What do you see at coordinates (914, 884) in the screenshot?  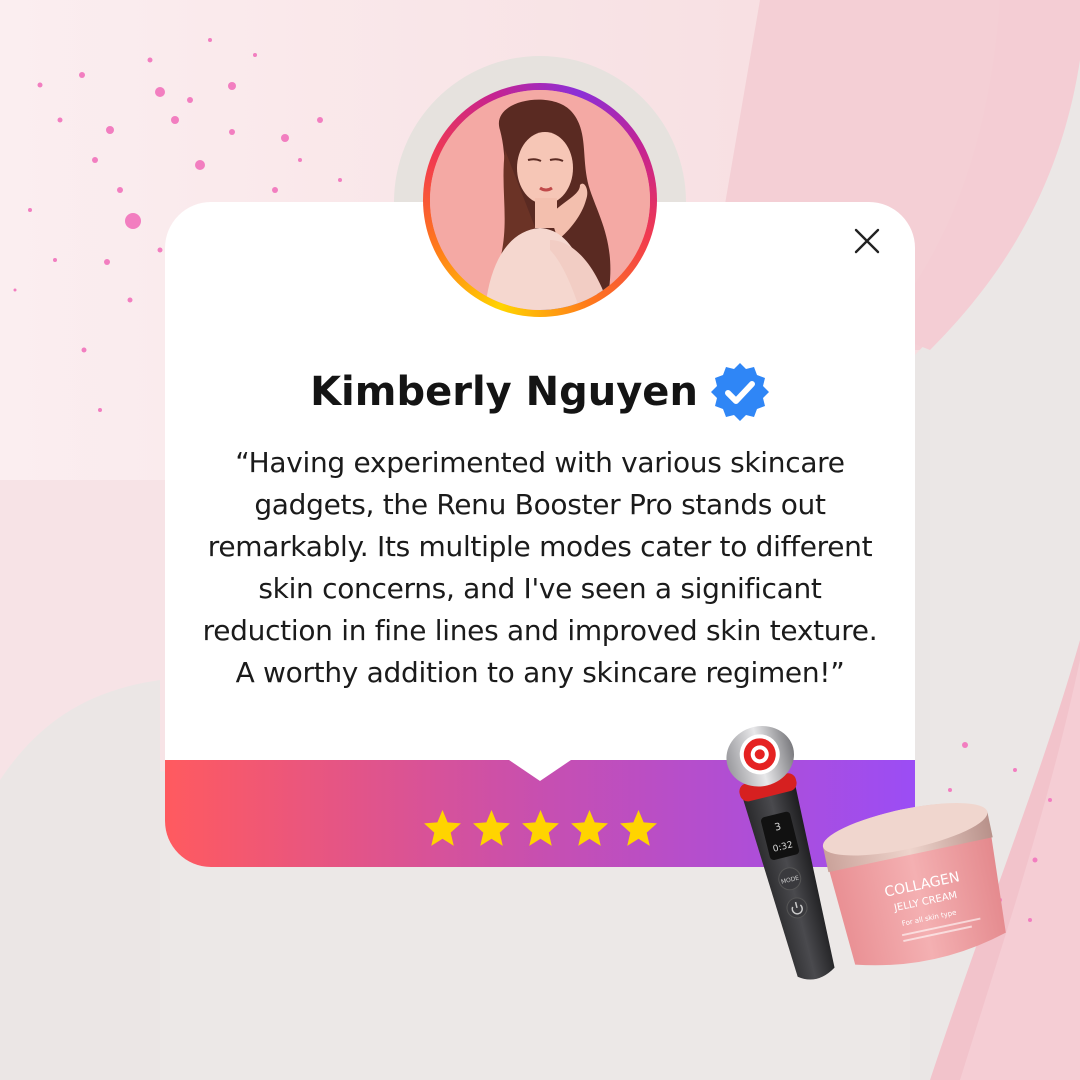 I see `collagen-jar-image: COLLAGEN JELLY CREAM For all skin type` at bounding box center [914, 884].